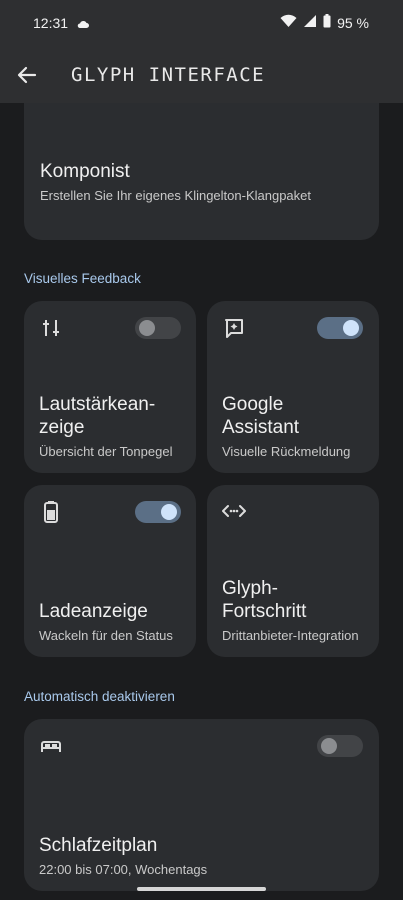  I want to click on sleep-schedule-toggle, so click(340, 746).